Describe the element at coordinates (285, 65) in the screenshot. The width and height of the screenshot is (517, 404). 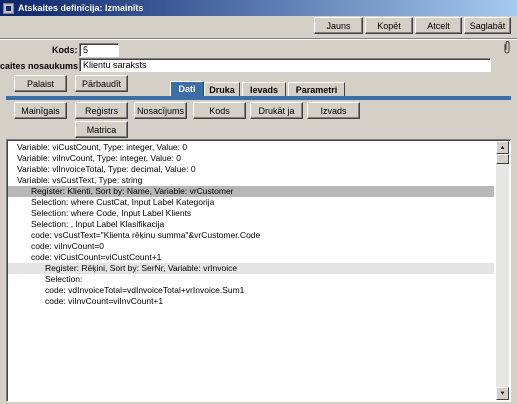
I see `name-field: Klientu saraksts` at that location.